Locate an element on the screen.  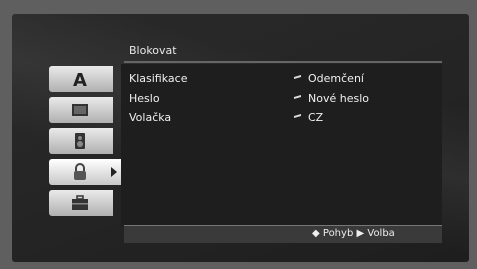
speaker-icon is located at coordinates (80, 141).